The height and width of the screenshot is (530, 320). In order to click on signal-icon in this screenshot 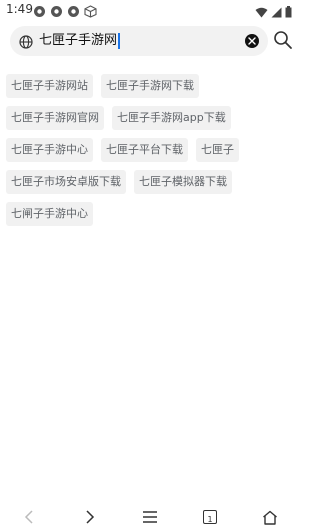, I will do `click(276, 12)`.